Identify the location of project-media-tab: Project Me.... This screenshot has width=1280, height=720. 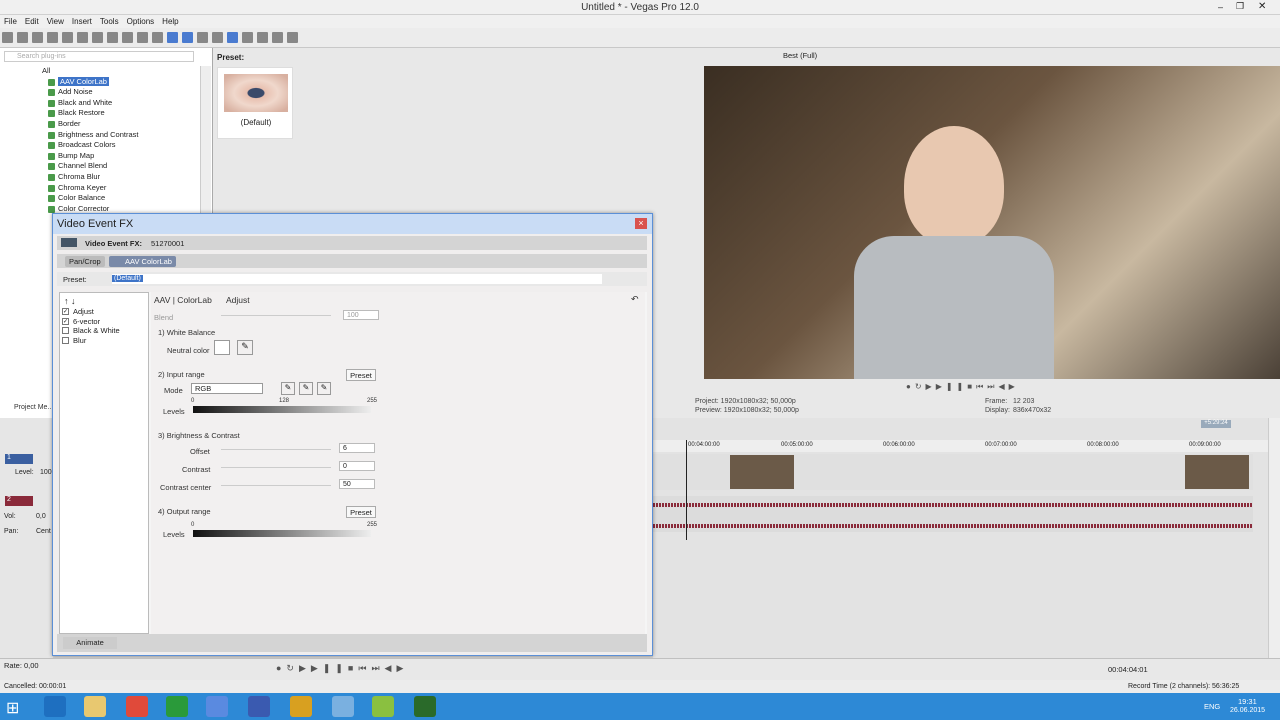
(33, 407).